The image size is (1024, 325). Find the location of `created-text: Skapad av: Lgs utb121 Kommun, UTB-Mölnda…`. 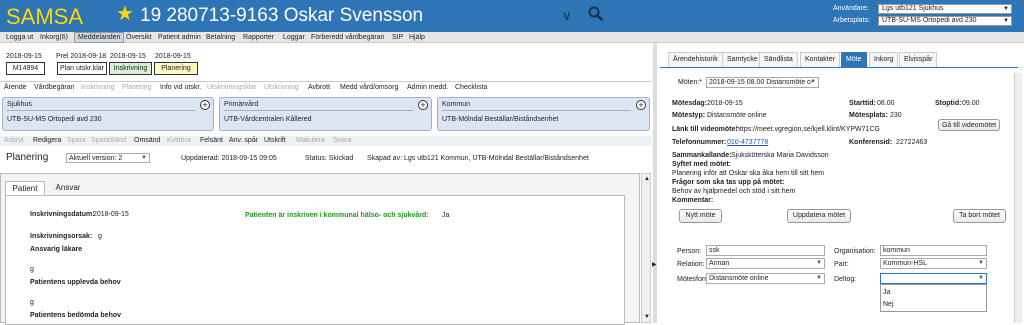

created-text: Skapad av: Lgs utb121 Kommun, UTB-Mölnda… is located at coordinates (478, 158).